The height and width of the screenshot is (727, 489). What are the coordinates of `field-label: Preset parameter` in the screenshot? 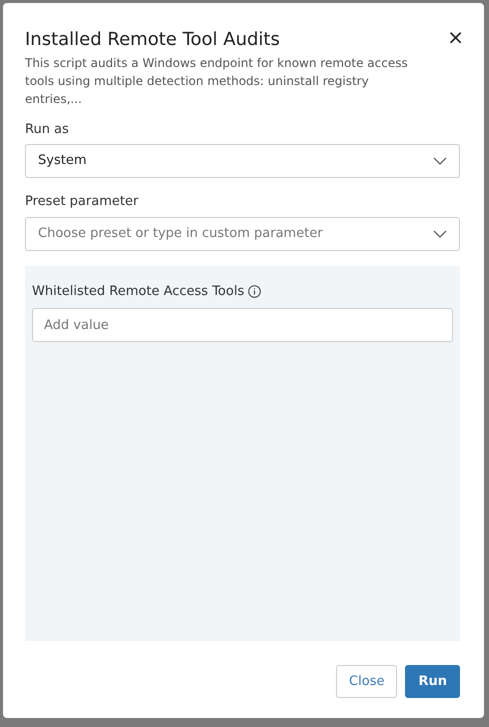 It's located at (82, 202).